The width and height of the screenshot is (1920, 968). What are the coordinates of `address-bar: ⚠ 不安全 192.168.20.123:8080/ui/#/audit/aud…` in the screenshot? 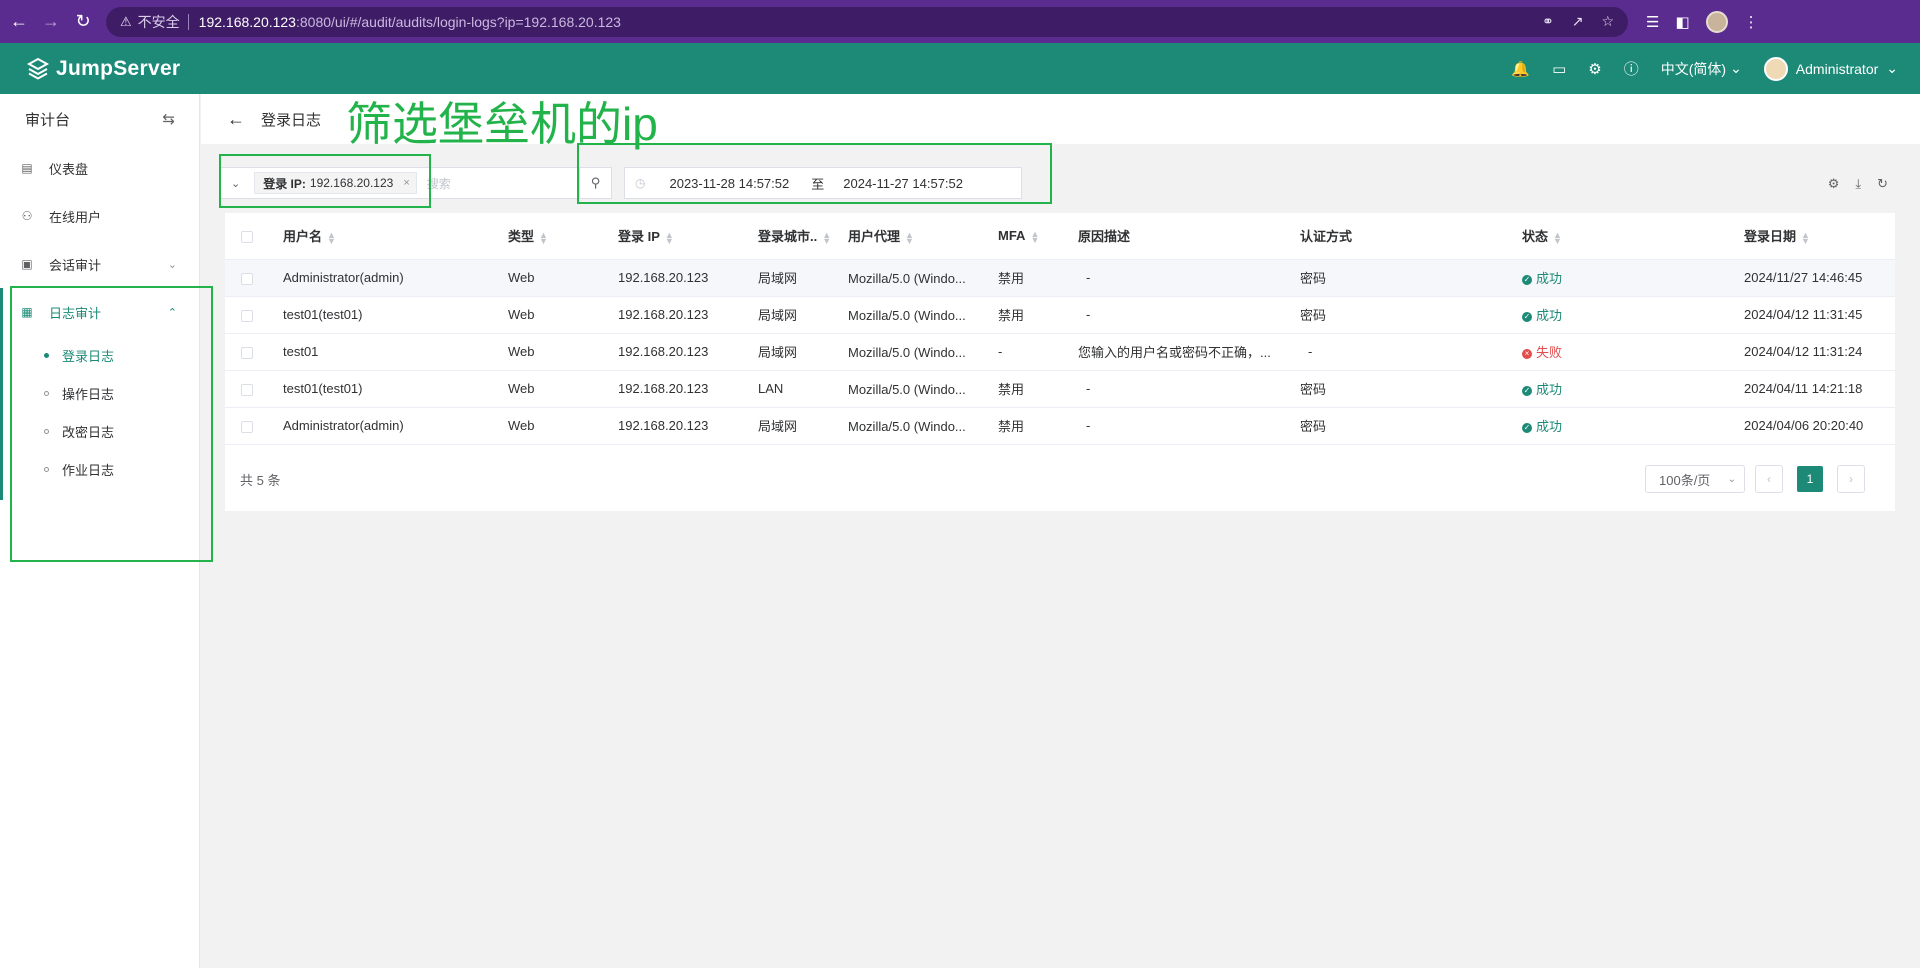 It's located at (867, 21).